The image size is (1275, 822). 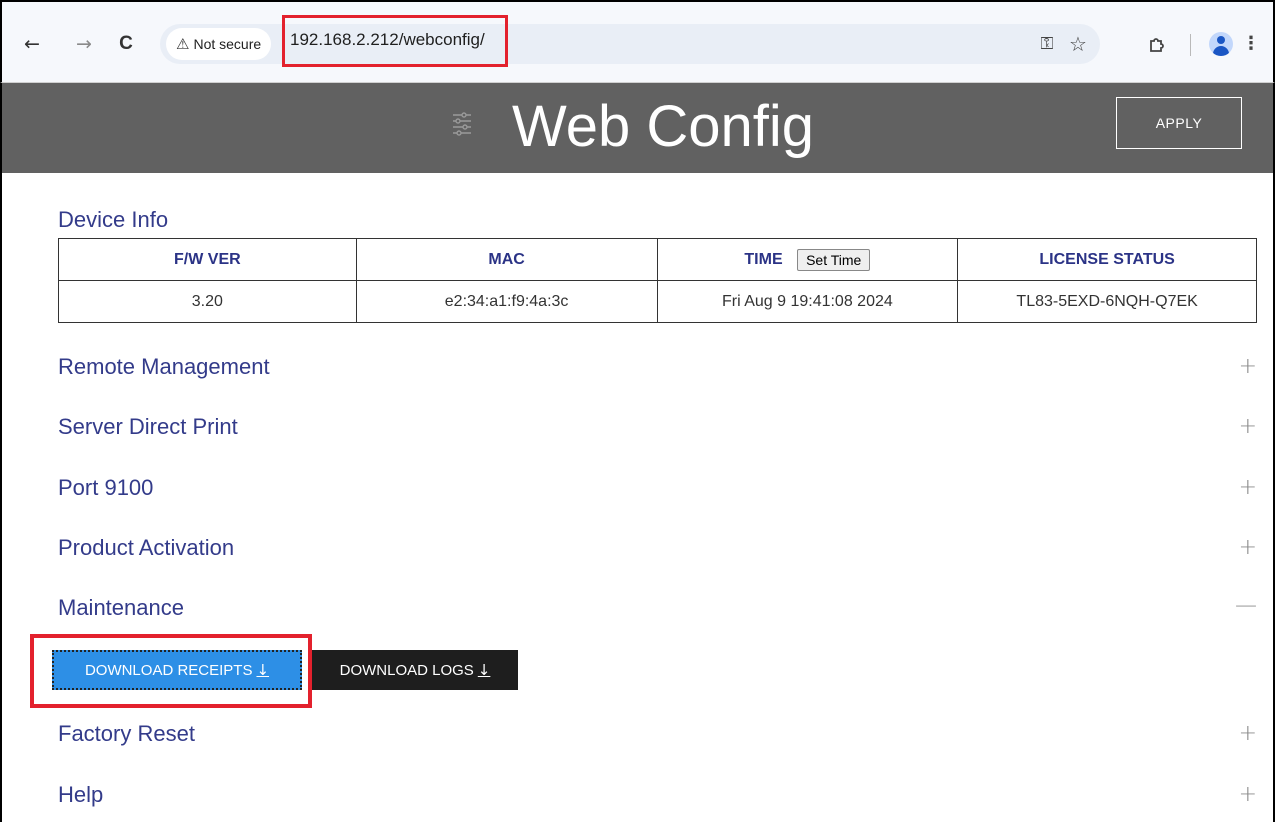 I want to click on table-header-row: F/W VER MAC TIME Set Time LICENSE STATUS, so click(x=657, y=259).